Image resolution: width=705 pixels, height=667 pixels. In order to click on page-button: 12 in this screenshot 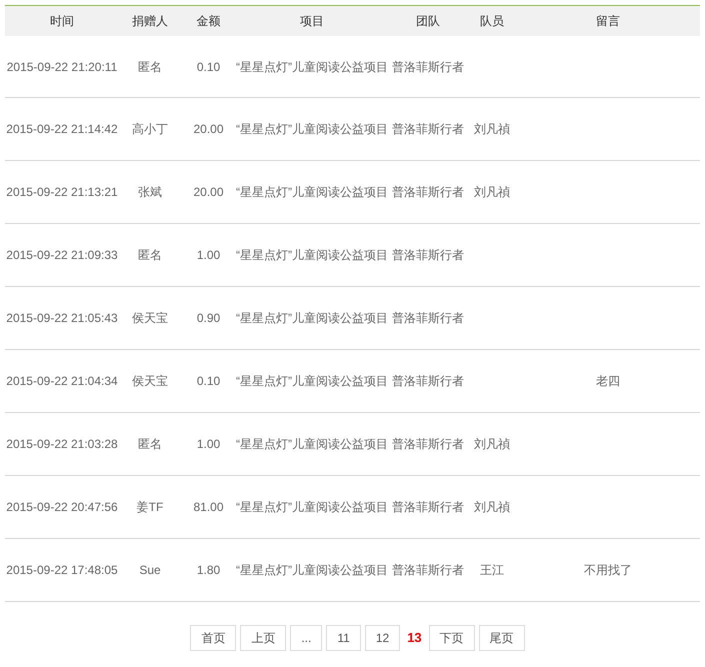, I will do `click(382, 638)`.